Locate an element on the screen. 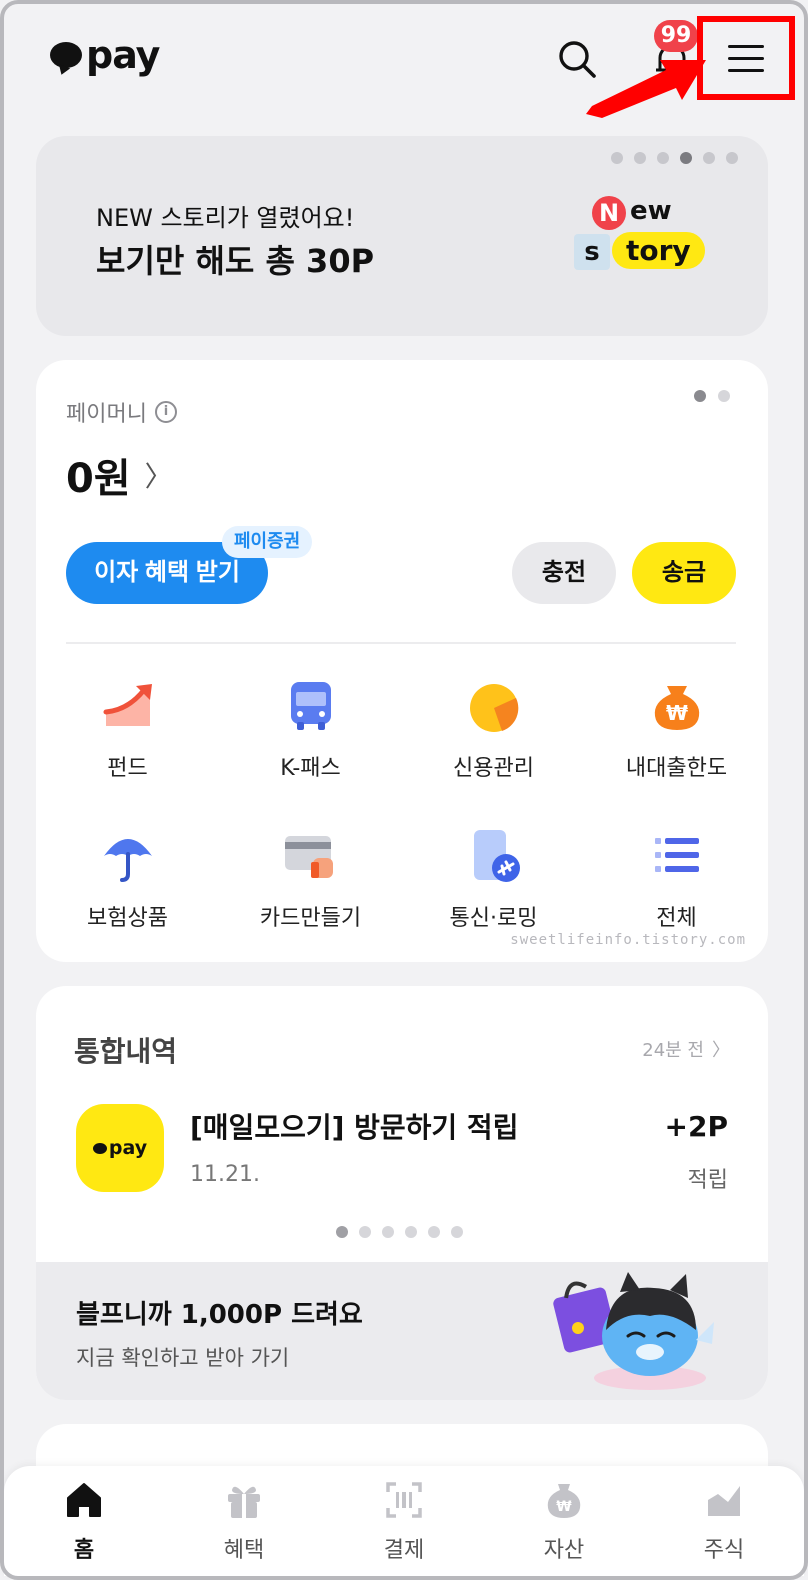 This screenshot has height=1580, width=808. loan-icon: ₩ is located at coordinates (676, 708).